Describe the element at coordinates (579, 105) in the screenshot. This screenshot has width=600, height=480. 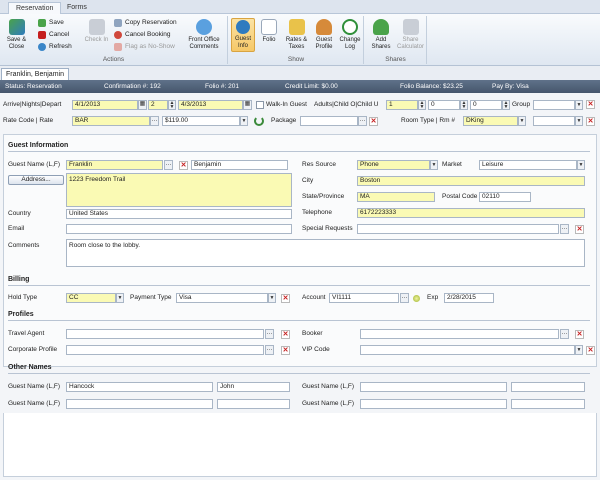
I see `group-dropdown-arrow: ▼` at that location.